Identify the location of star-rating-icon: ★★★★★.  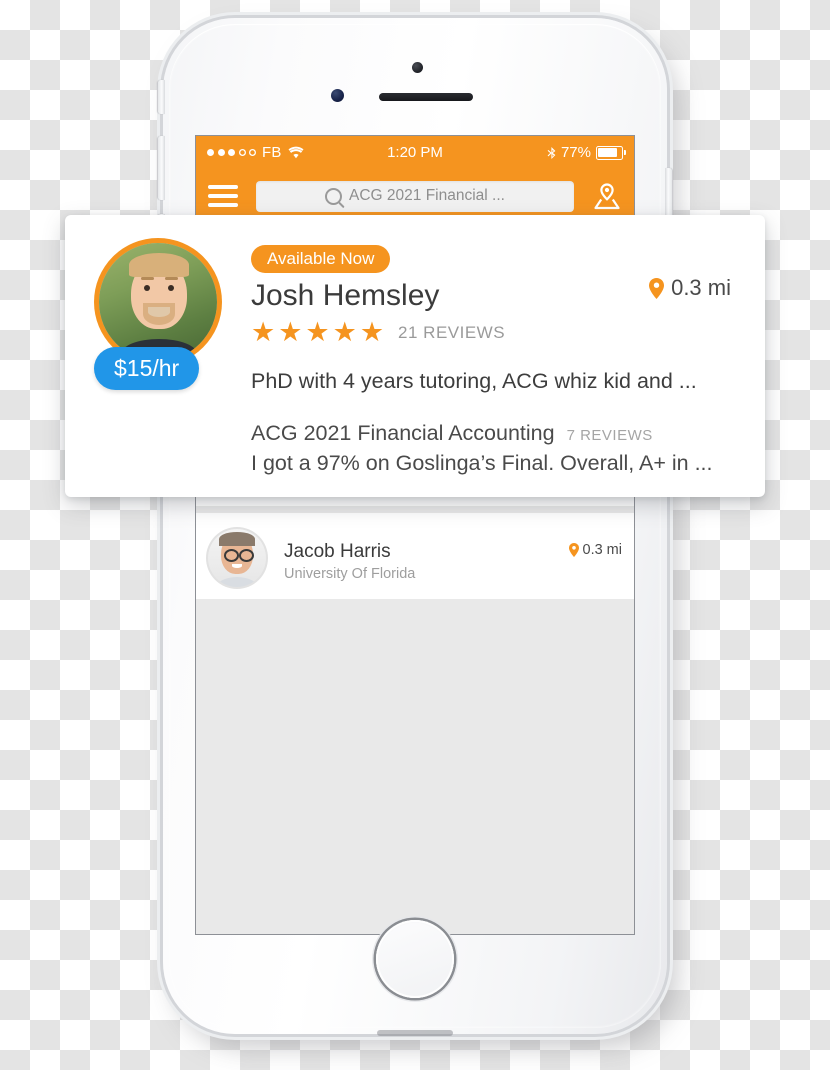
(319, 332).